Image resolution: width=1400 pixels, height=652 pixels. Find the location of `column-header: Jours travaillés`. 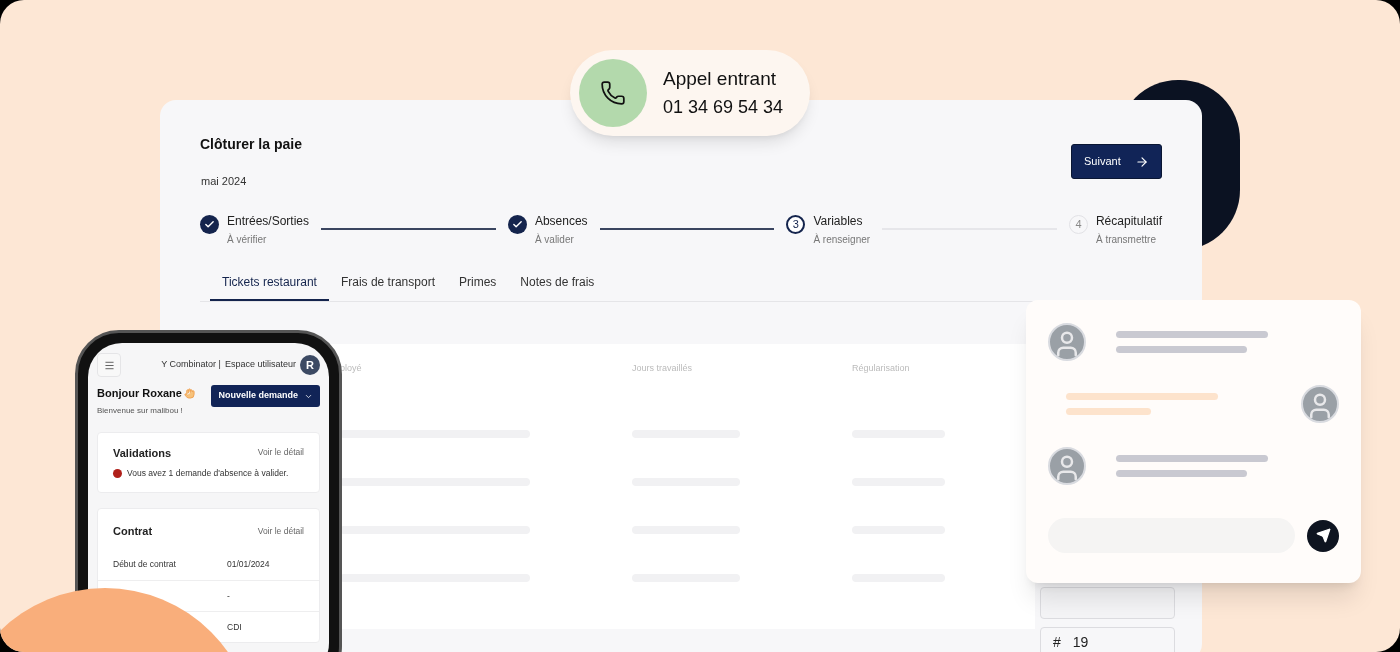

column-header: Jours travaillés is located at coordinates (663, 368).